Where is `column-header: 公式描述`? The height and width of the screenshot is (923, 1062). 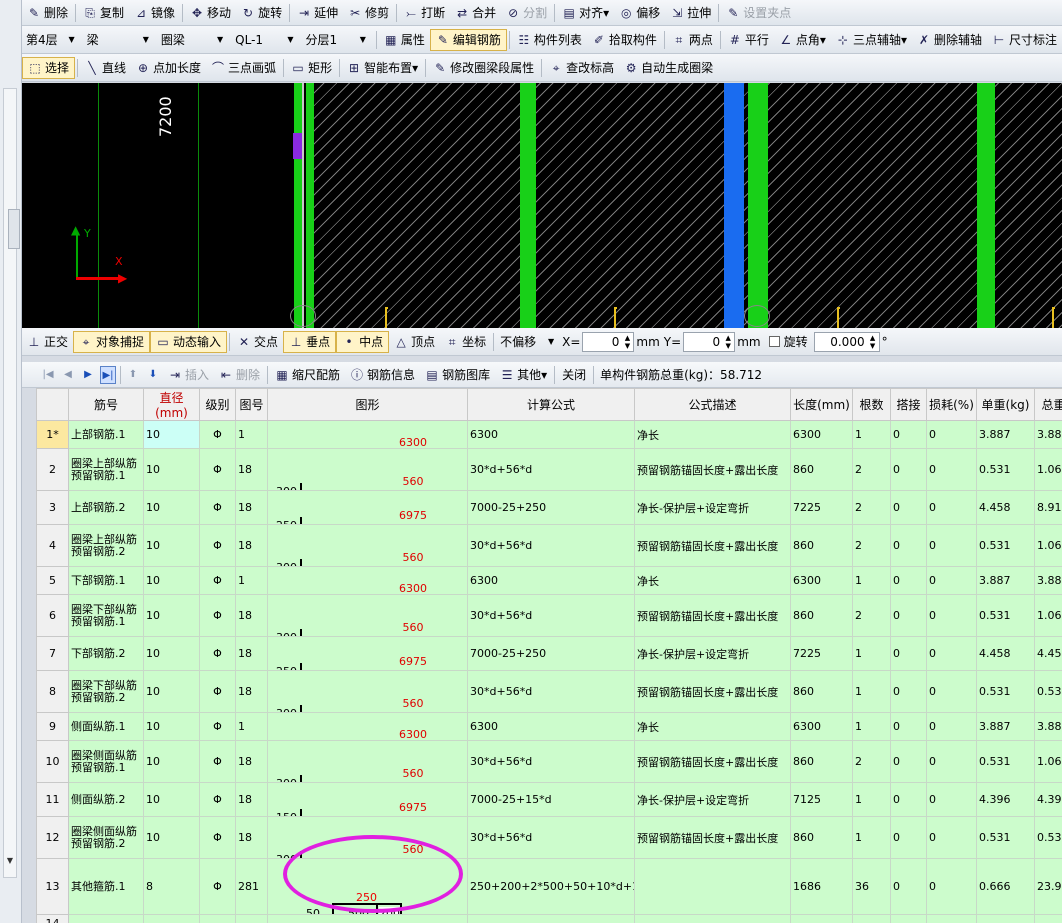 column-header: 公式描述 is located at coordinates (712, 404).